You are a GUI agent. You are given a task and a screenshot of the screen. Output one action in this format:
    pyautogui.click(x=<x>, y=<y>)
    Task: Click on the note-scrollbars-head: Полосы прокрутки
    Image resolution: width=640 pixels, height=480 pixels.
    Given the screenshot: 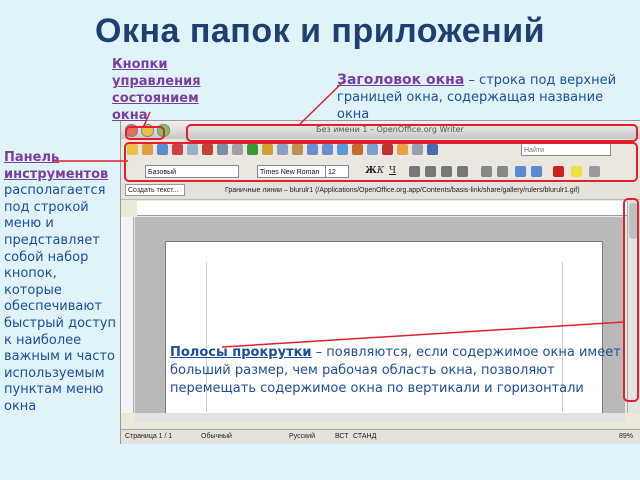 What is the action you would take?
    pyautogui.click(x=241, y=352)
    